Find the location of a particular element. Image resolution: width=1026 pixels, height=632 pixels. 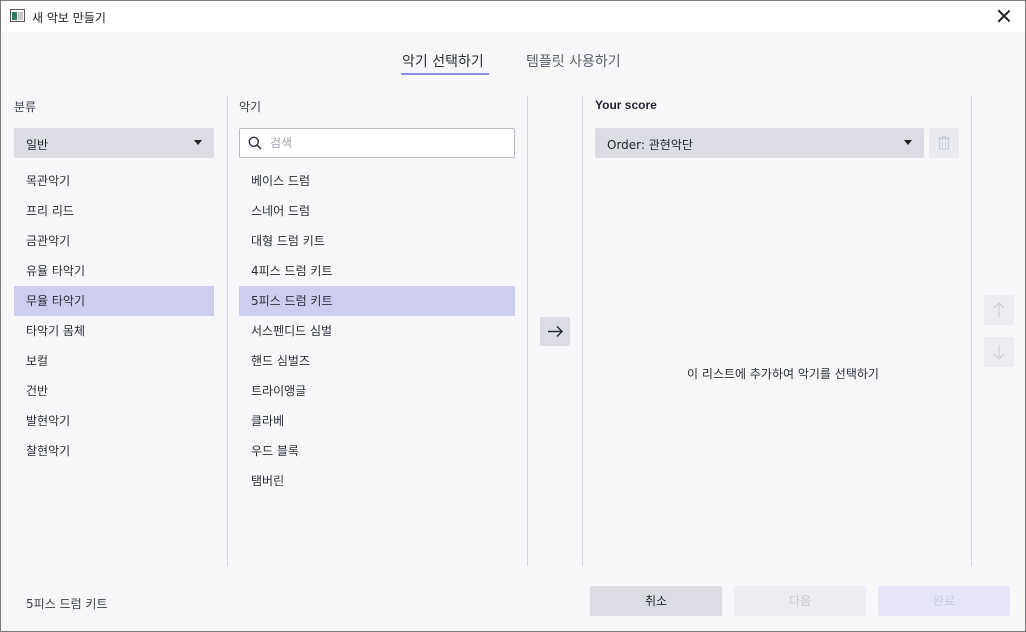

instruments-label: 악기 is located at coordinates (250, 107).